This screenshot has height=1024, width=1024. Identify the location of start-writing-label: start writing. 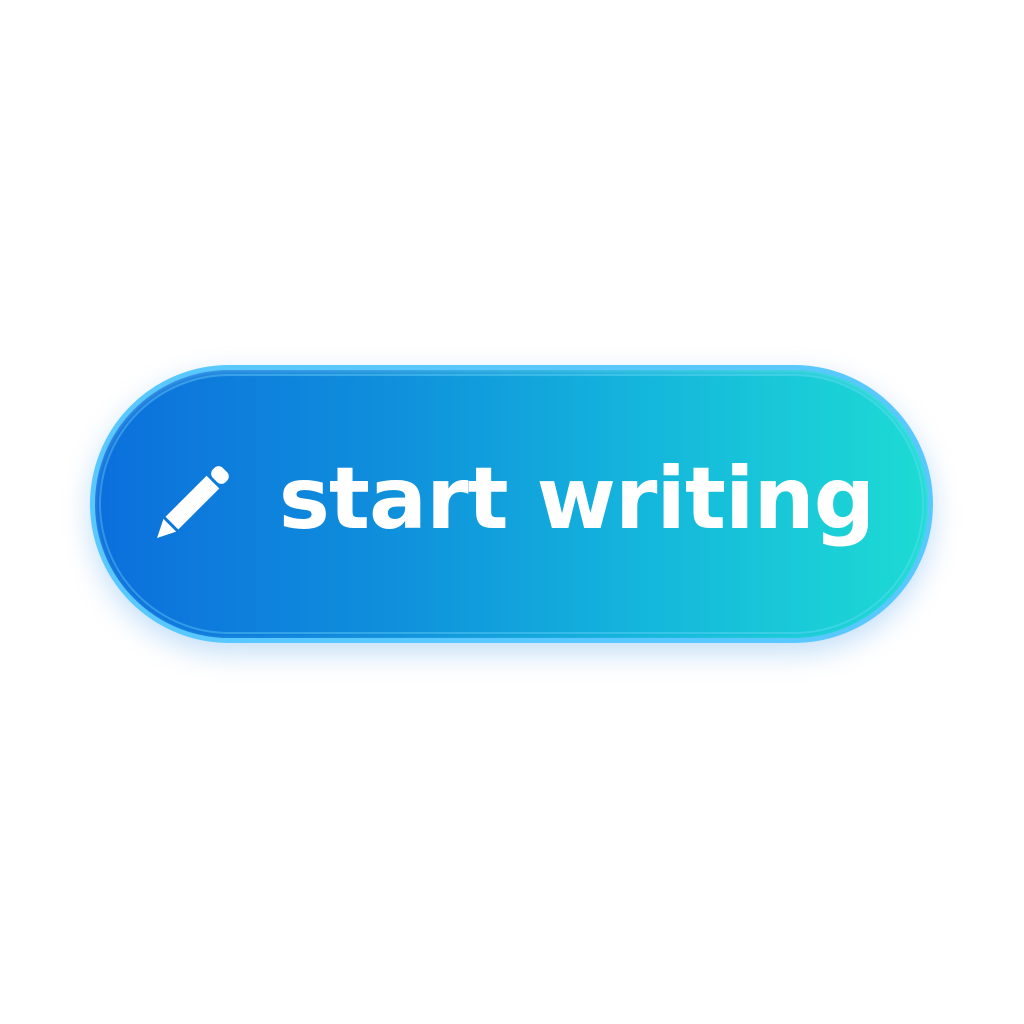
(577, 499).